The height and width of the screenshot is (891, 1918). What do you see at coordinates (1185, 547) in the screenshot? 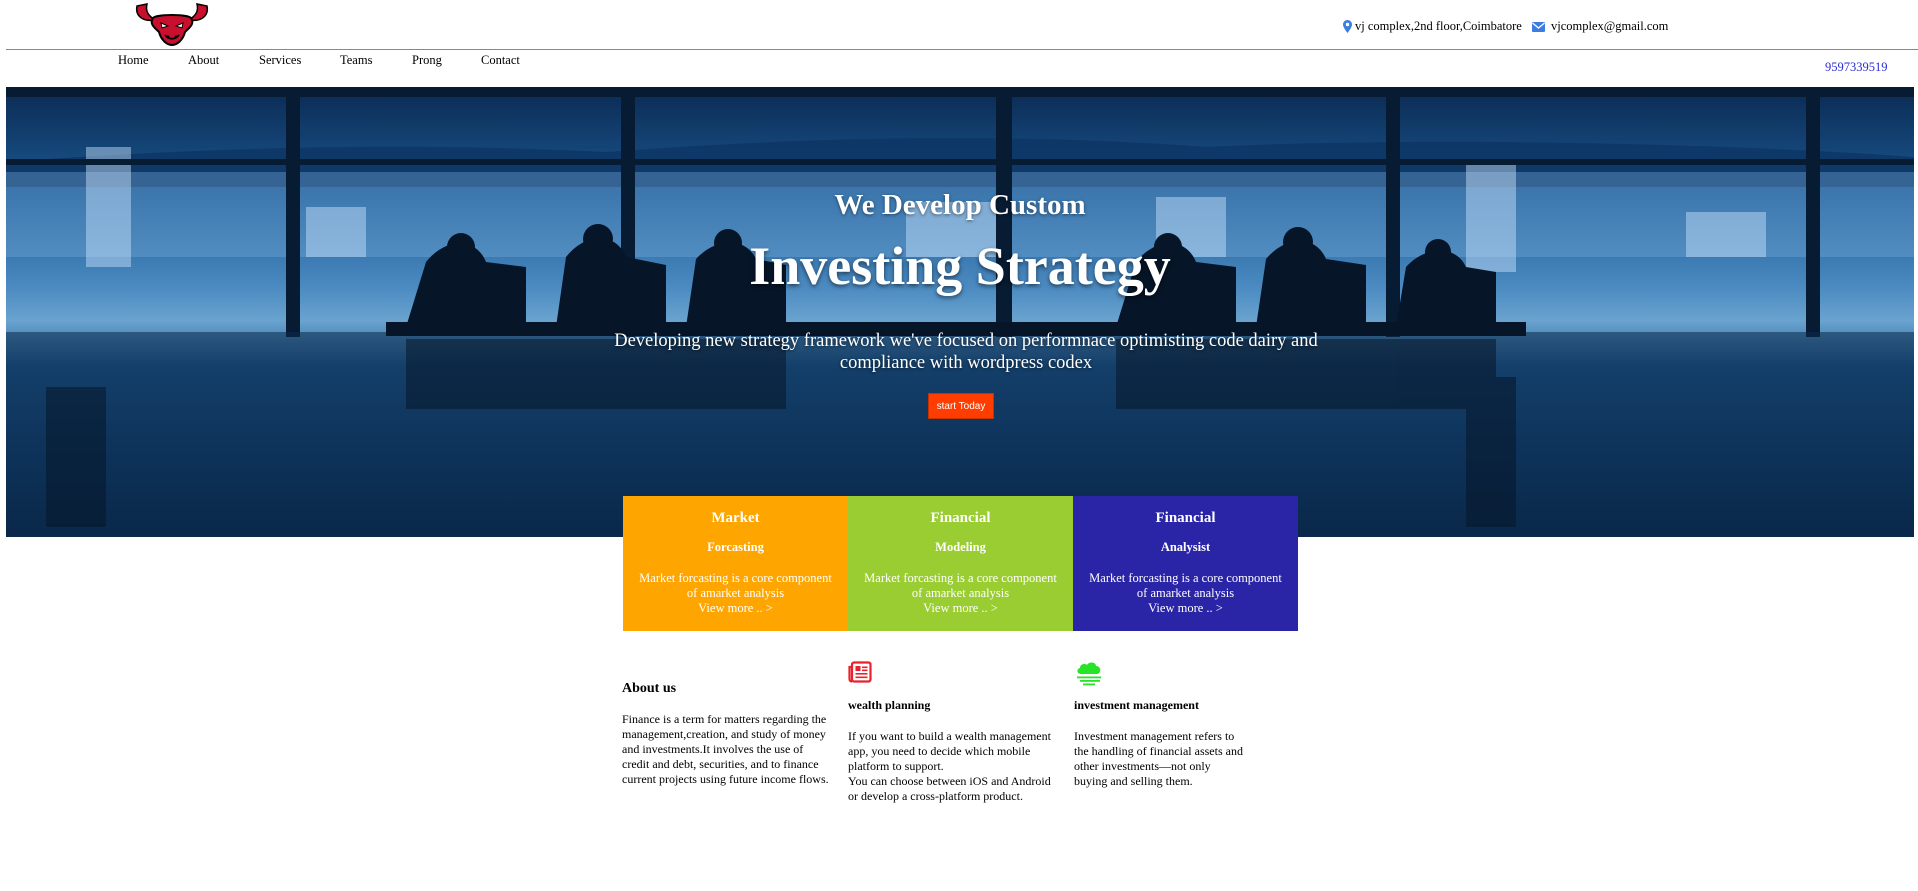
I see `card-subtitle: Analysist` at bounding box center [1185, 547].